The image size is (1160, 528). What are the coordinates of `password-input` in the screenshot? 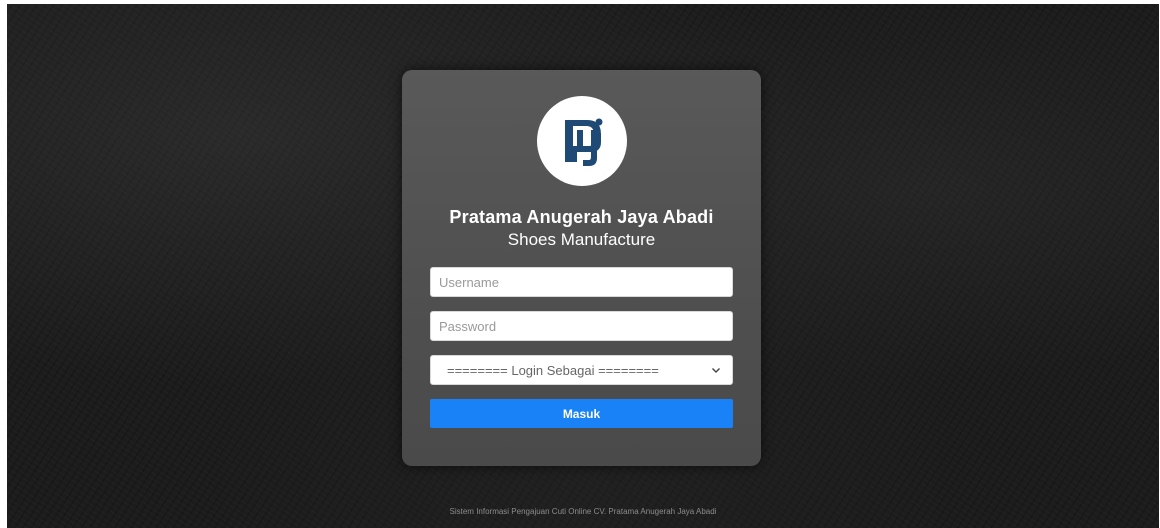 It's located at (581, 326).